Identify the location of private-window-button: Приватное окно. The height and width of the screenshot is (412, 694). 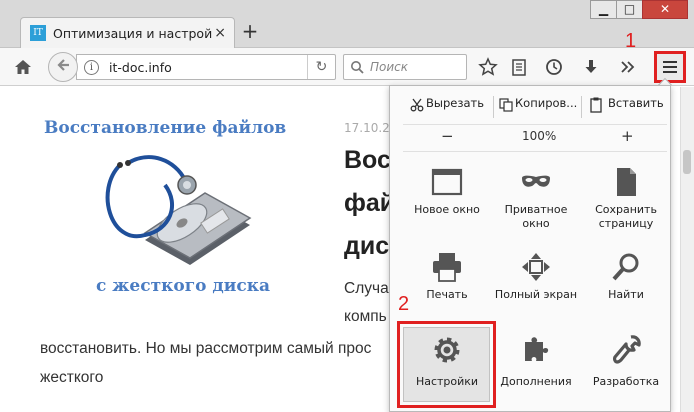
(536, 205).